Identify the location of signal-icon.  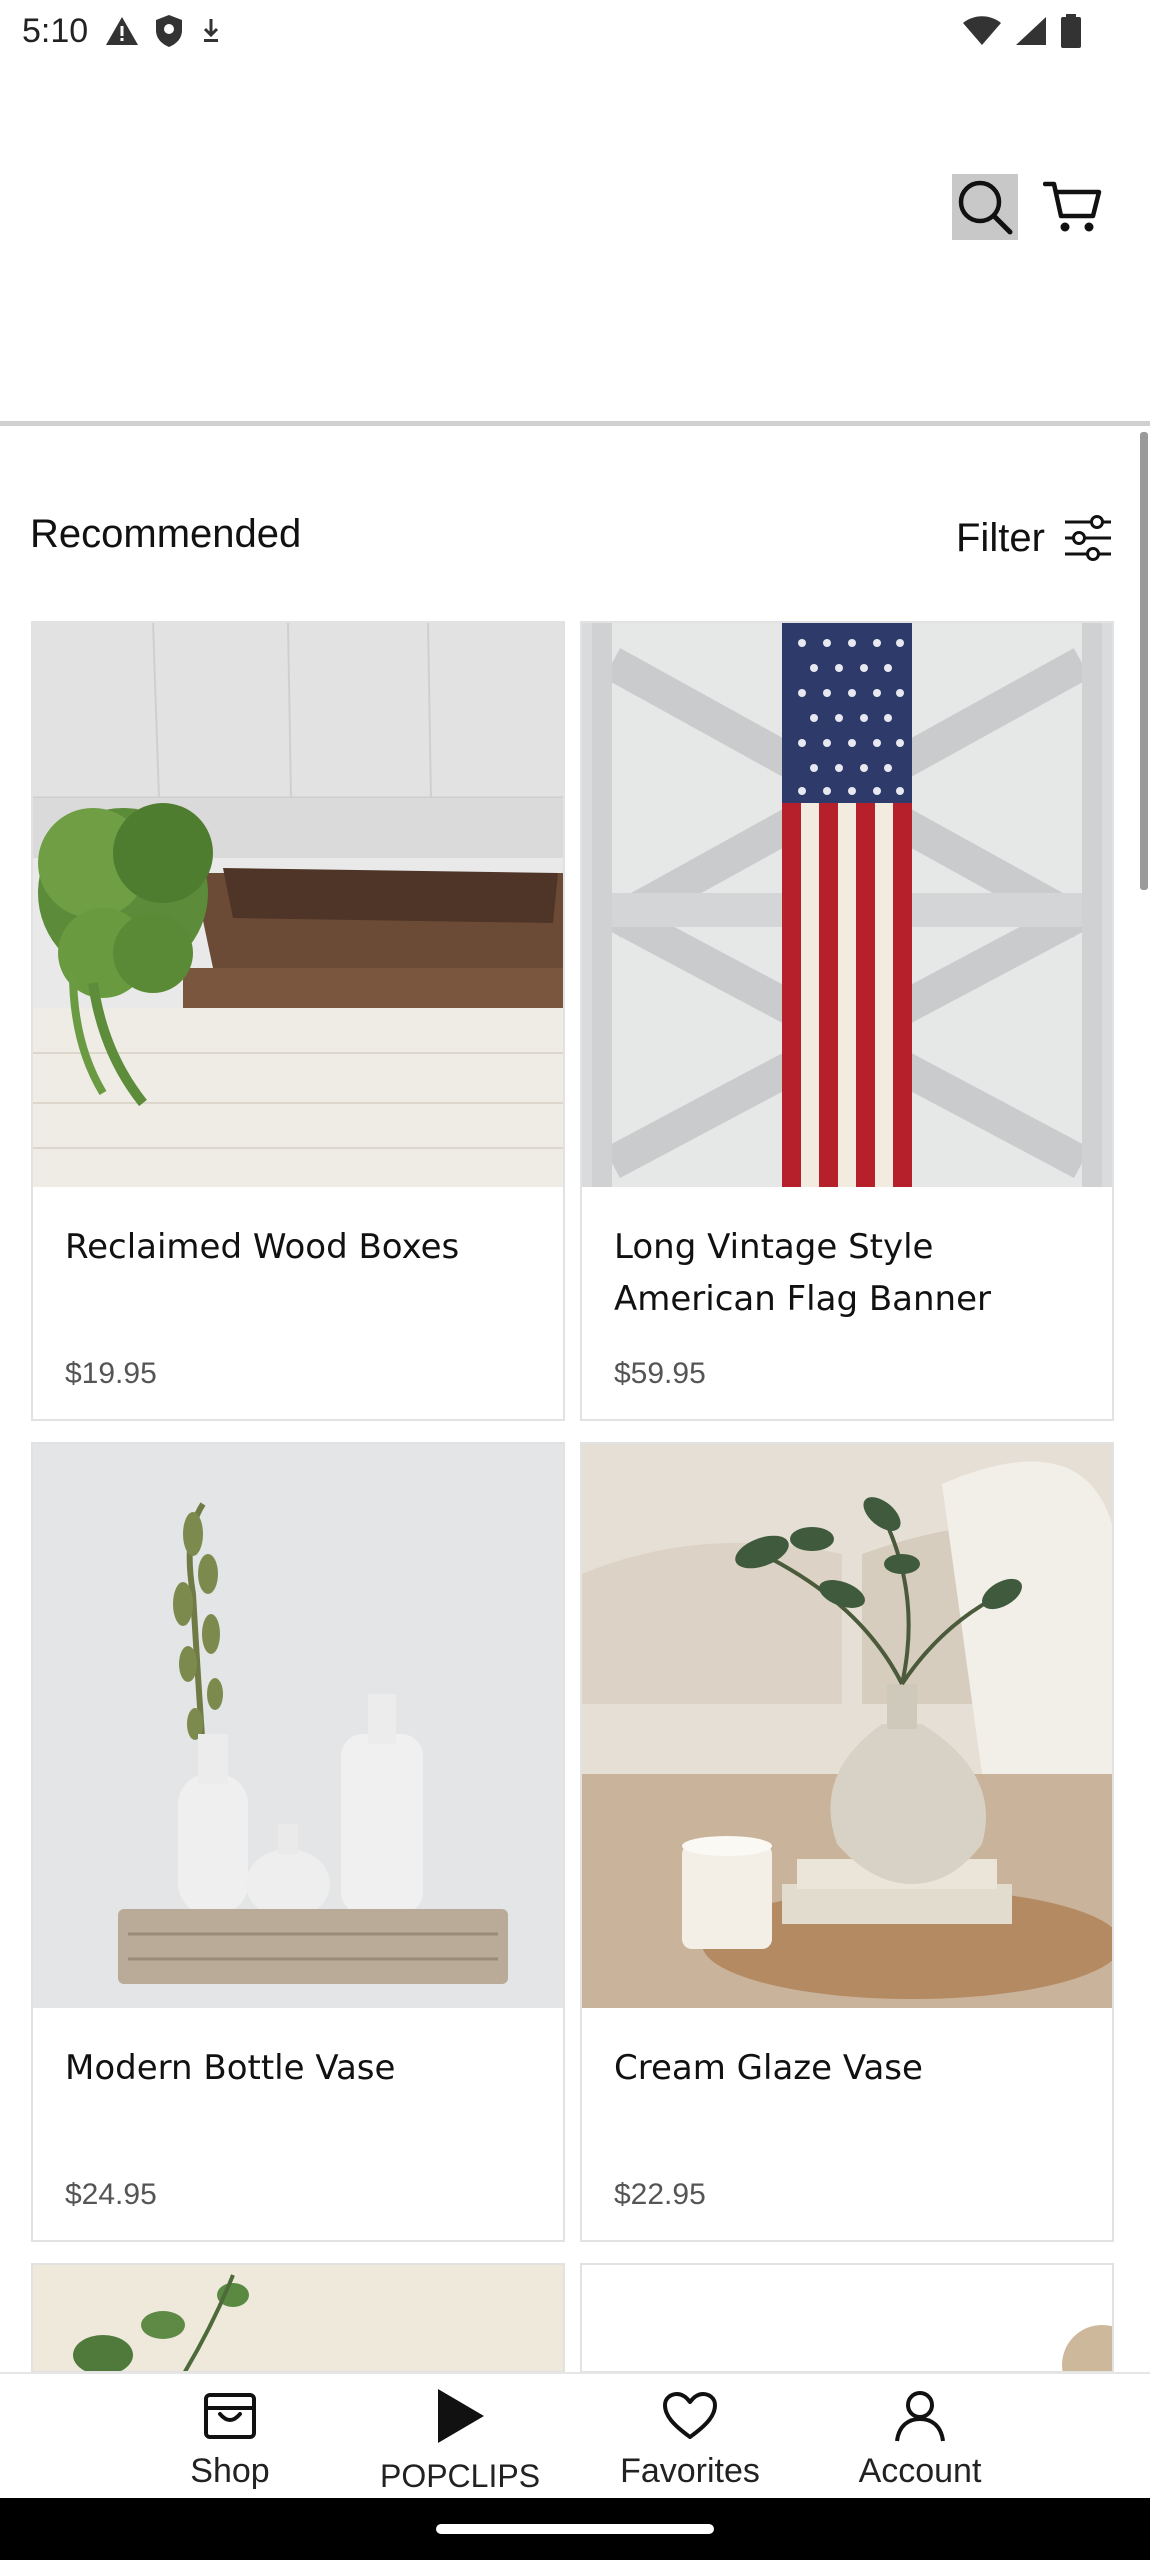
(1031, 31).